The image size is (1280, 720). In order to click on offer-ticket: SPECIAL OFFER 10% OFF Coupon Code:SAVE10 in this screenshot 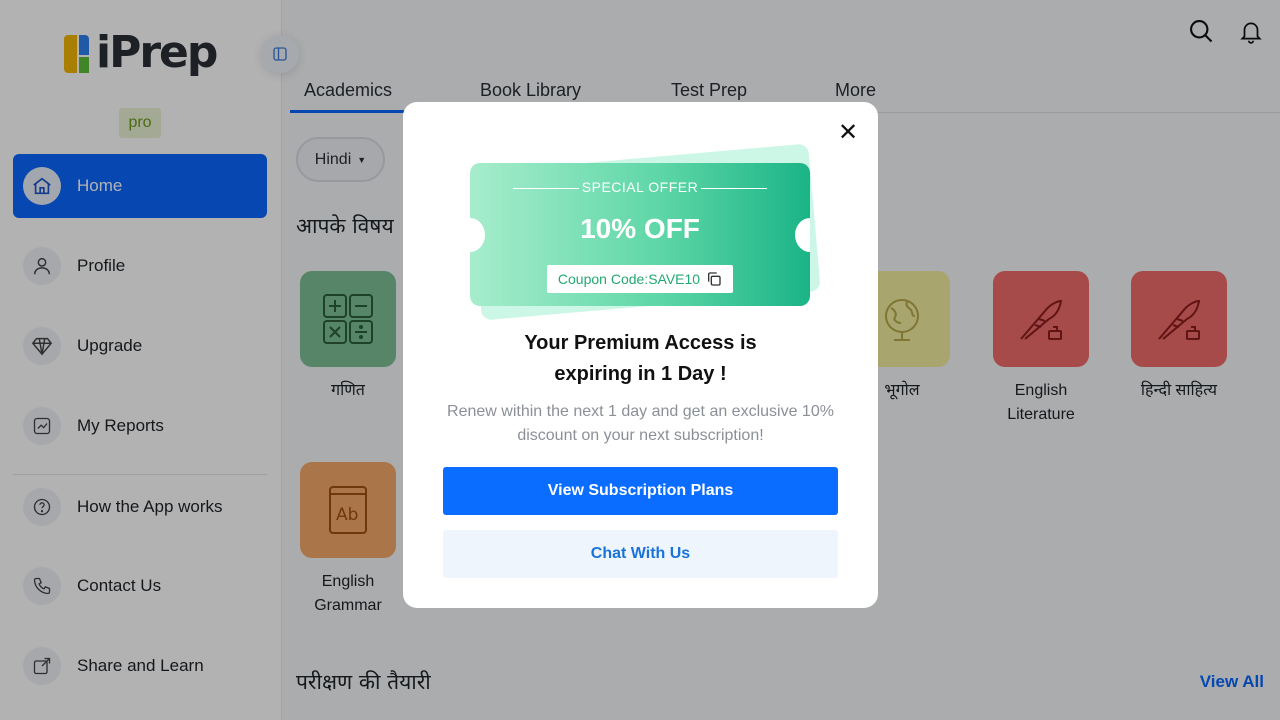, I will do `click(640, 234)`.